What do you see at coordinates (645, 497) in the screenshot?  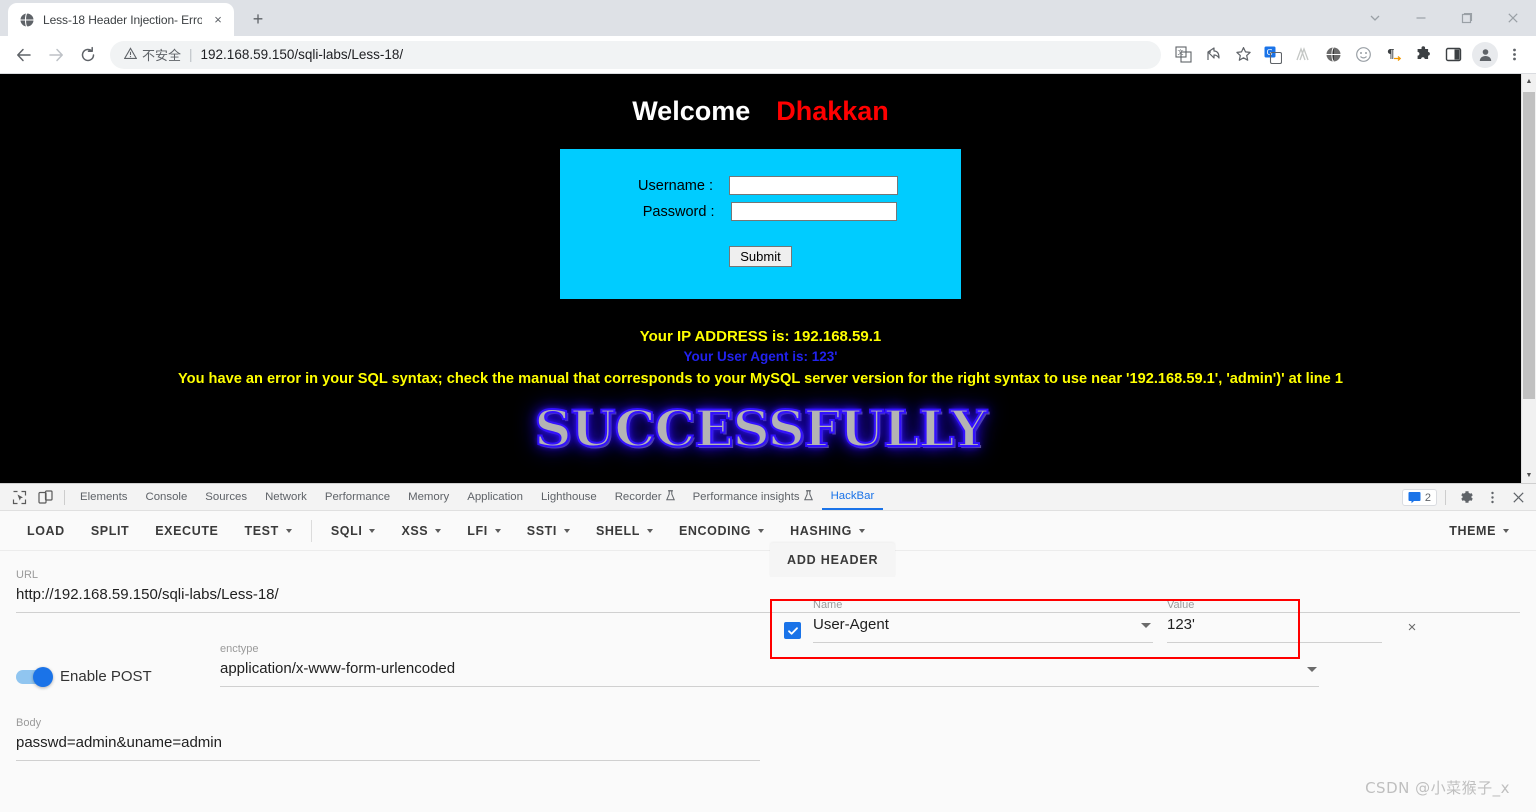 I see `tab-recorder: Recorder` at bounding box center [645, 497].